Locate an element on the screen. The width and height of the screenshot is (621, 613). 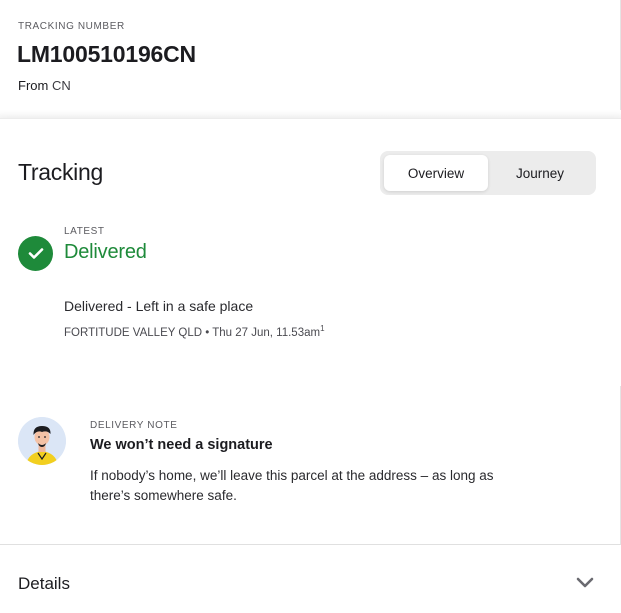
person-avatar-icon is located at coordinates (42, 441).